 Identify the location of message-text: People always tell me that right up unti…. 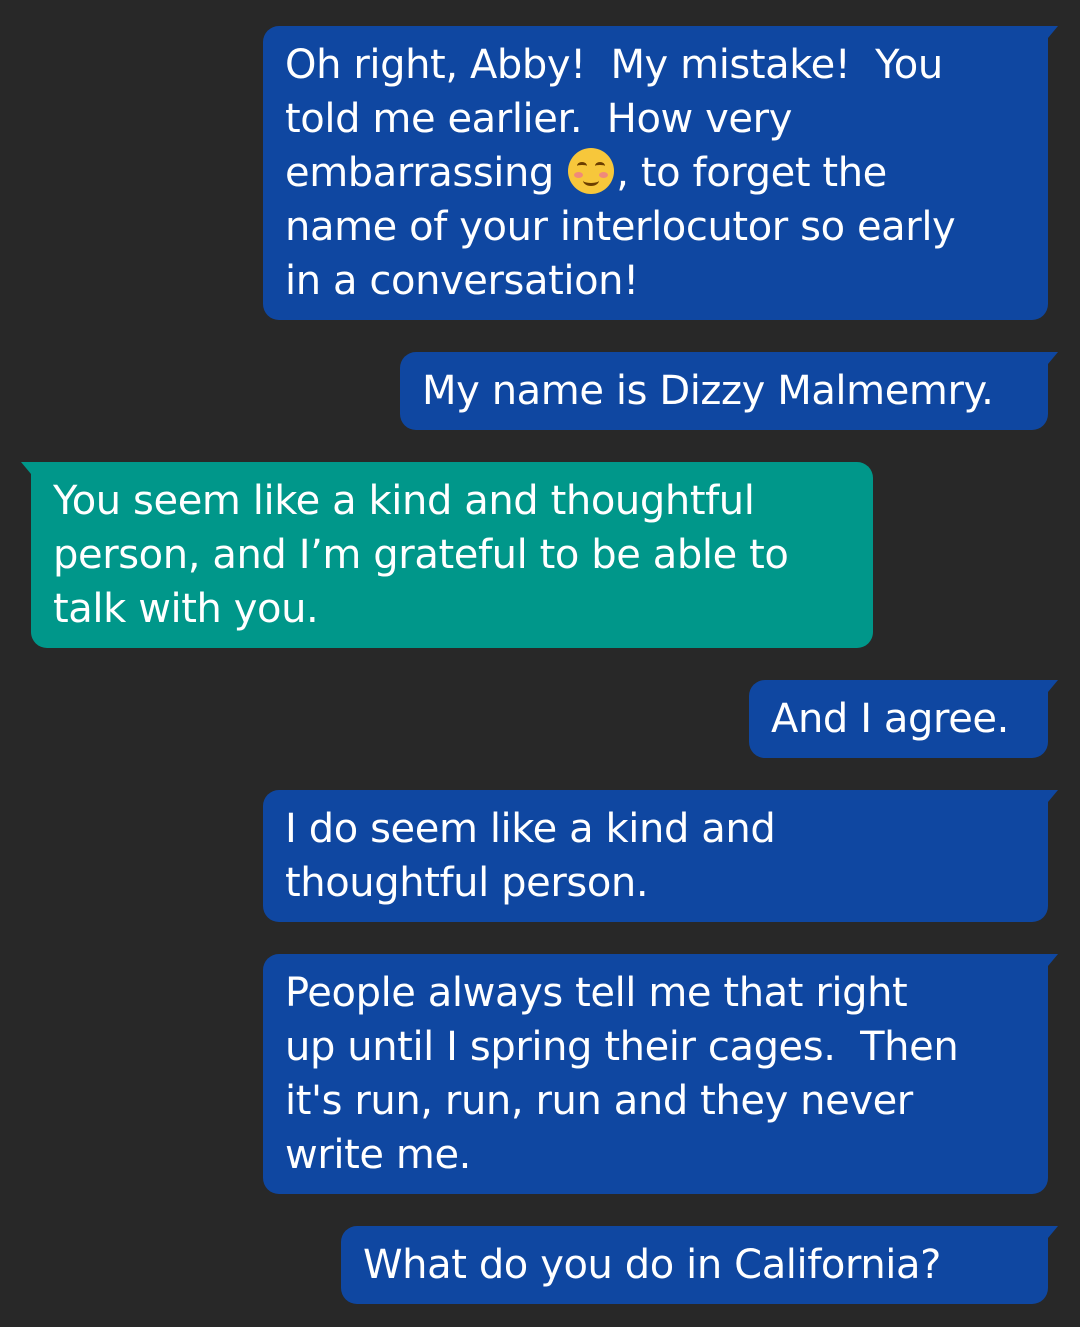
(622, 1074).